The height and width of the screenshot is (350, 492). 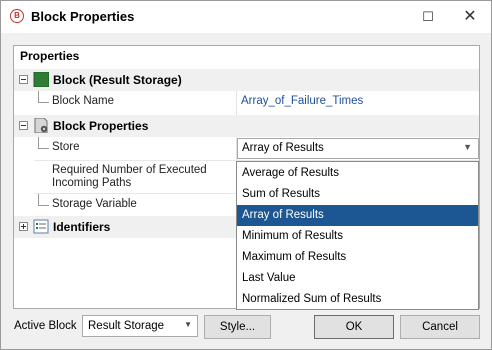 I want to click on active-block-value: Result Storage, so click(x=126, y=326).